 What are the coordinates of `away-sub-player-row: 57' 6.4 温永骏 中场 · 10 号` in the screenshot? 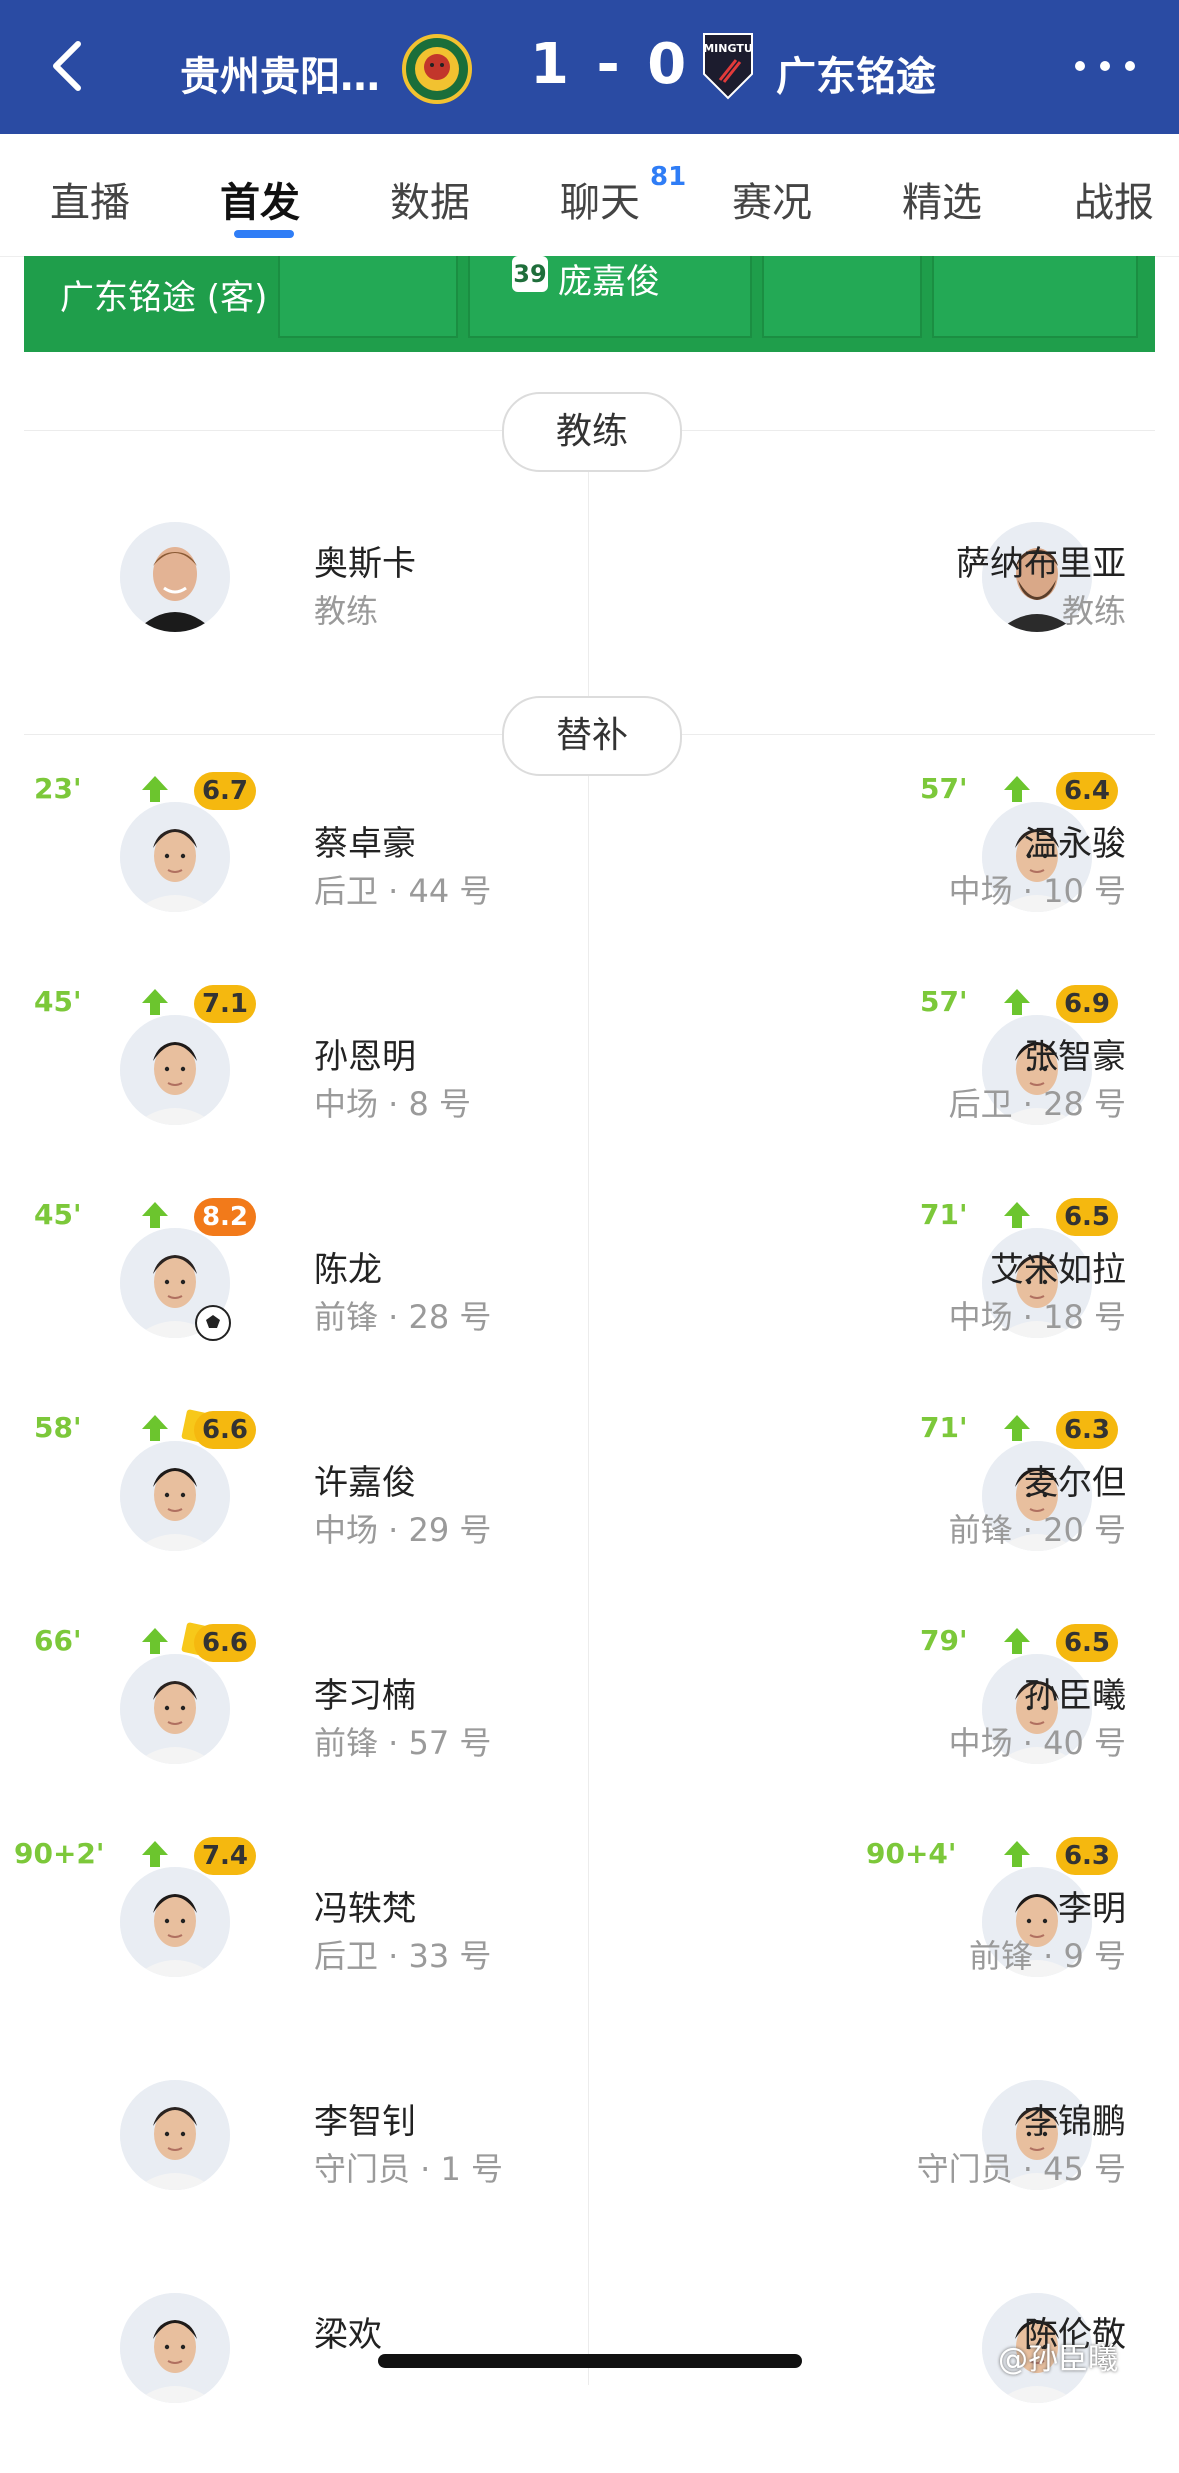 It's located at (870, 877).